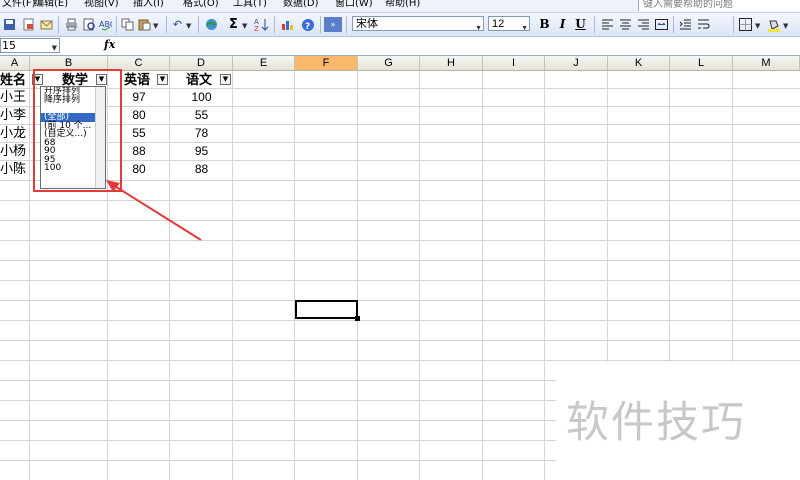  I want to click on column-header-e: E, so click(264, 63).